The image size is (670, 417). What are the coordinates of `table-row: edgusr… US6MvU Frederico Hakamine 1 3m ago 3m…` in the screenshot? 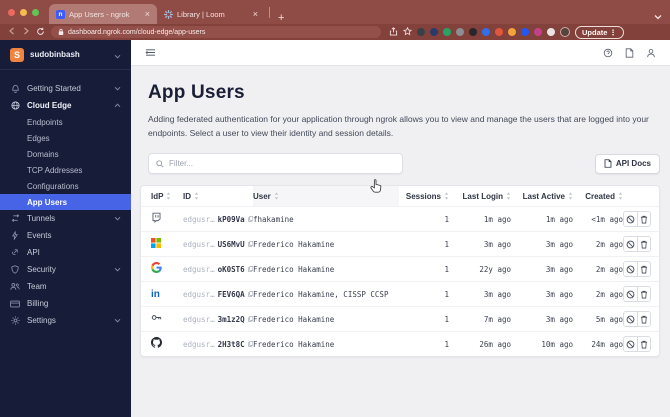 It's located at (400, 243).